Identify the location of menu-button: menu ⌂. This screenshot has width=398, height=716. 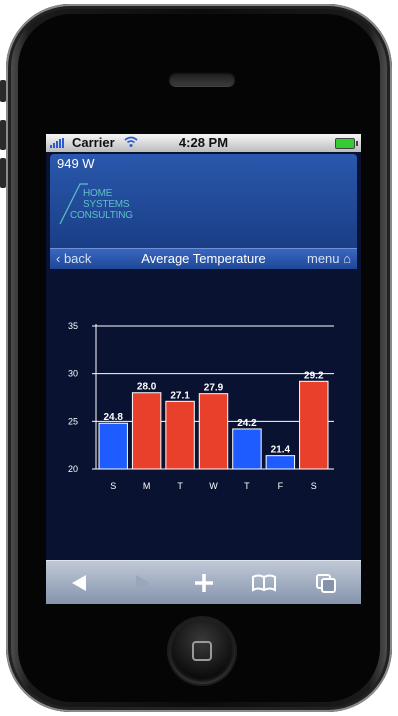
(329, 258).